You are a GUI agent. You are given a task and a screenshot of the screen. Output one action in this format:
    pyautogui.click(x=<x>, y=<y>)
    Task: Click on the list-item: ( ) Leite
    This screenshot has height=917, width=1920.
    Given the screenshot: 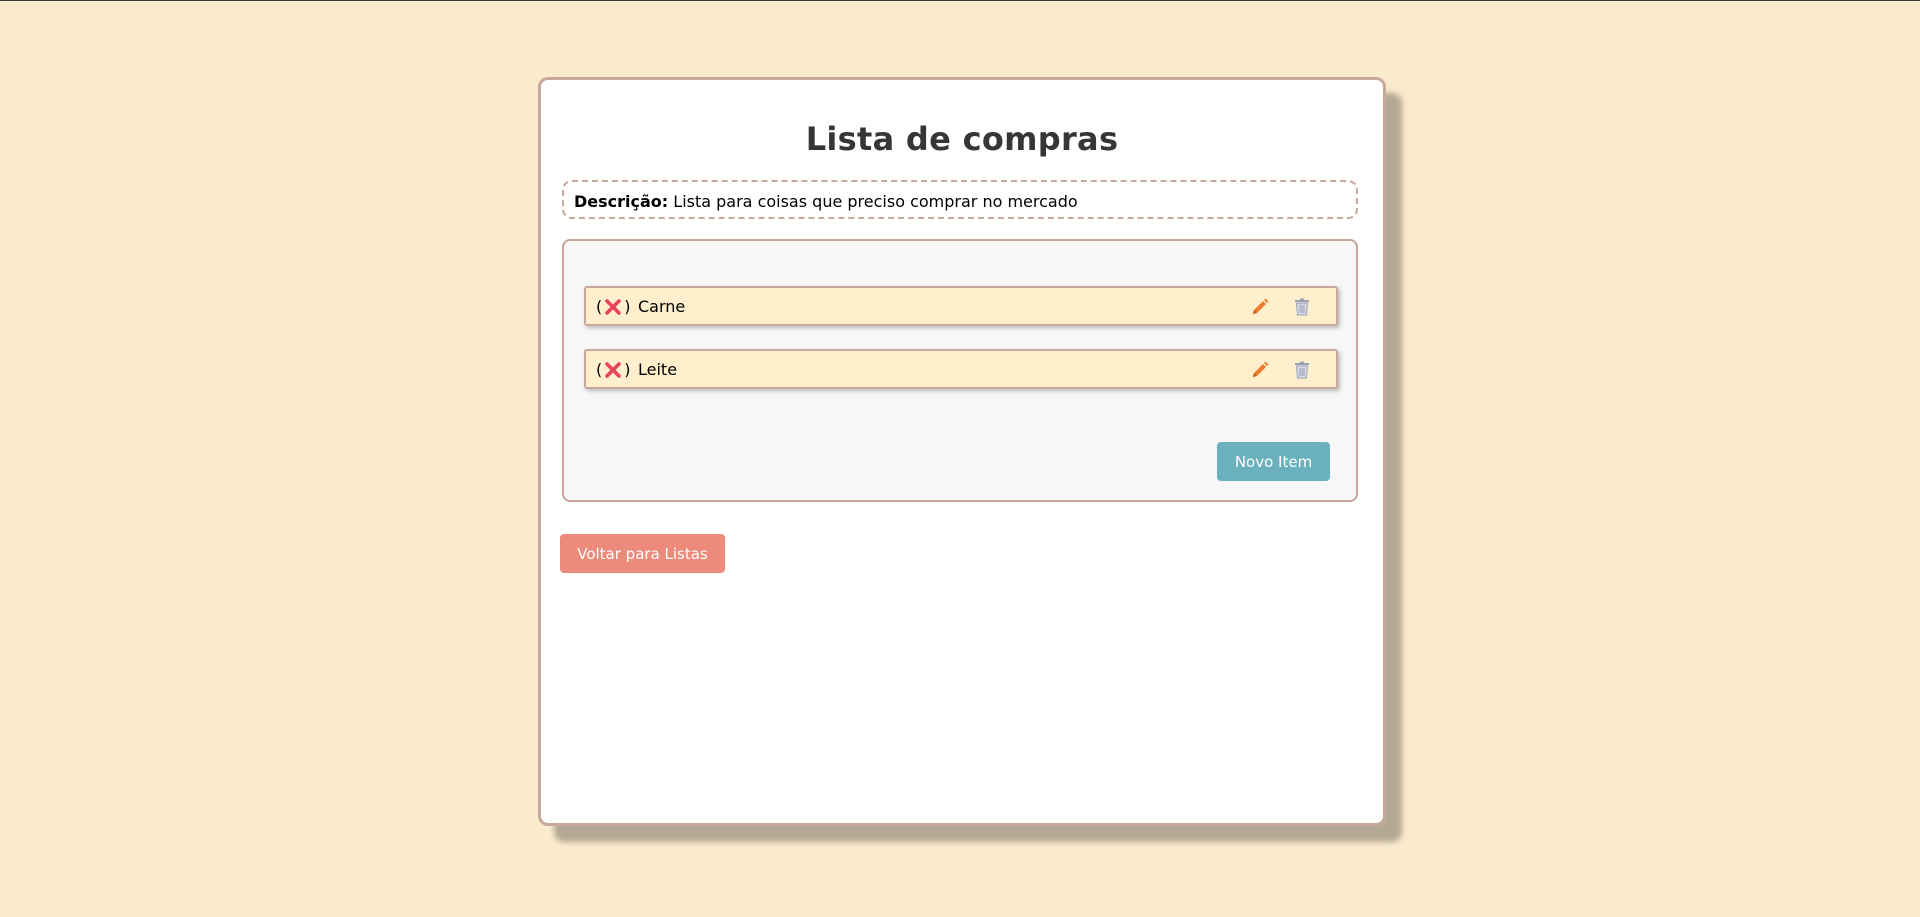 What is the action you would take?
    pyautogui.click(x=961, y=369)
    